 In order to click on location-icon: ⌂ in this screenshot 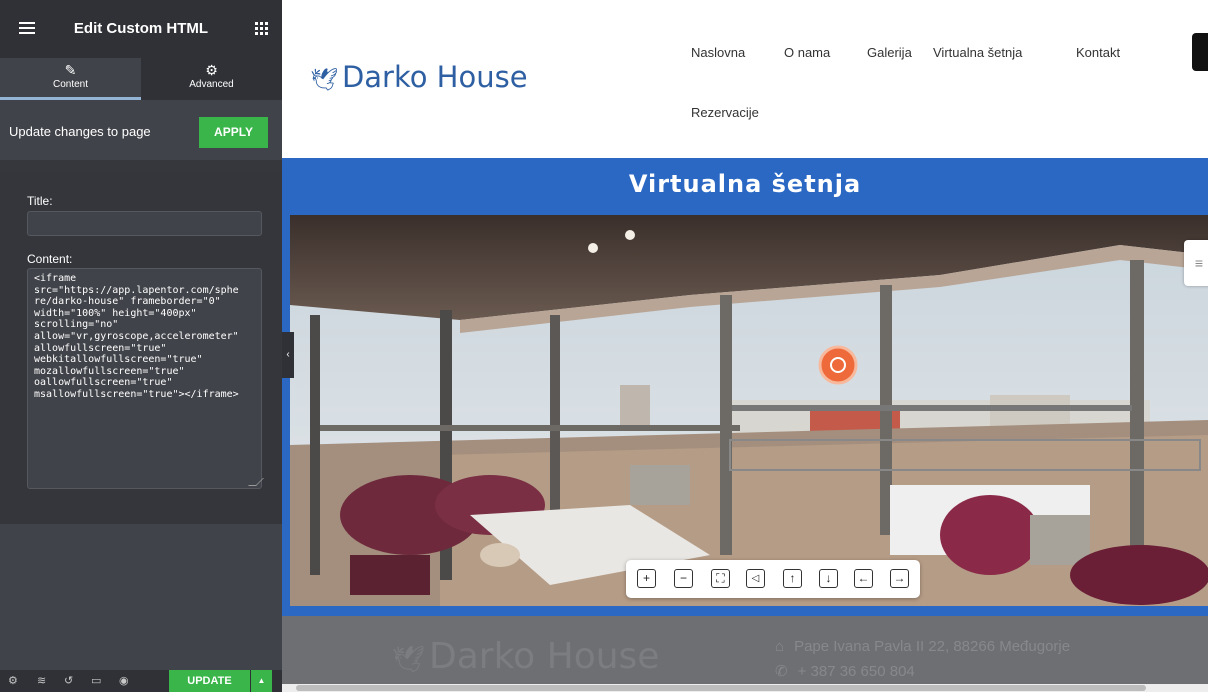, I will do `click(780, 646)`.